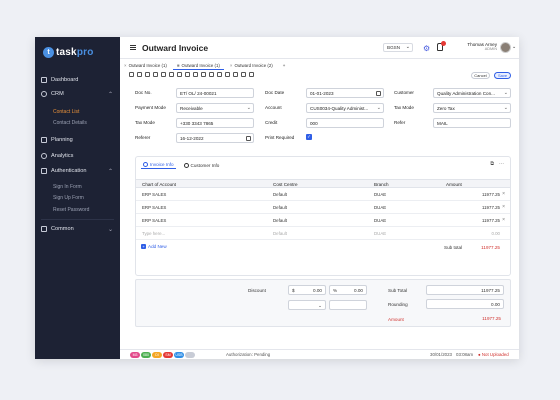  I want to click on sidebar-item-common: Common ⌄, so click(77, 229).